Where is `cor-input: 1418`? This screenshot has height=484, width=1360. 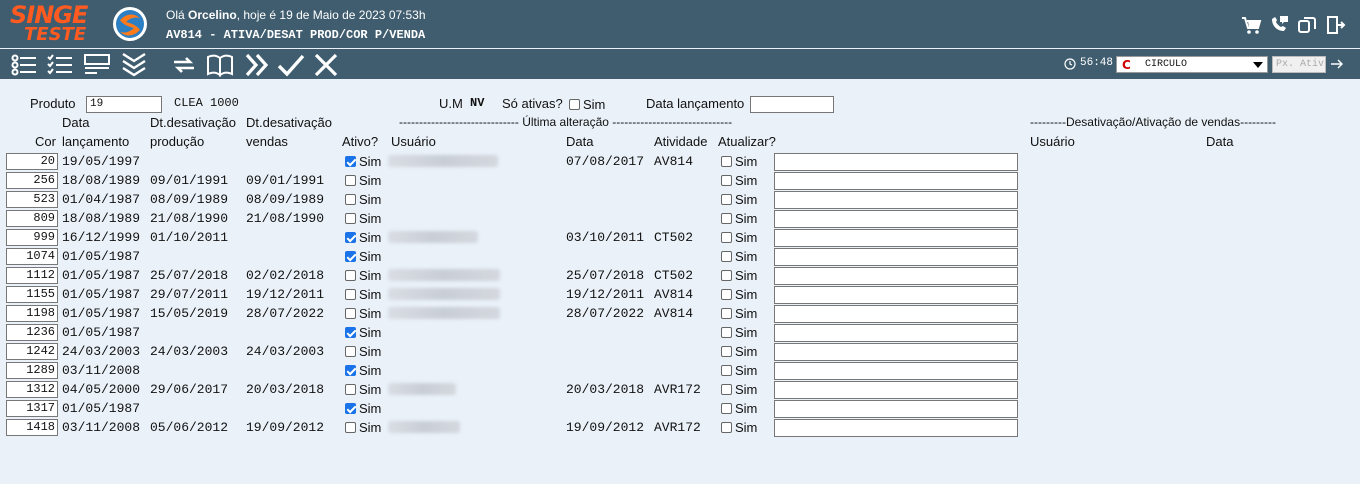
cor-input: 1418 is located at coordinates (32, 427).